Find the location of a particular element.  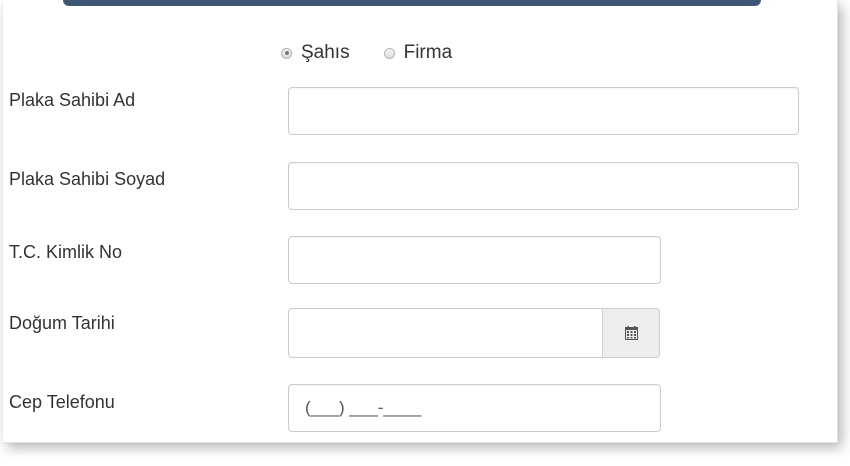

last-name-label: Plaka Sahibi Soyad is located at coordinates (87, 179).